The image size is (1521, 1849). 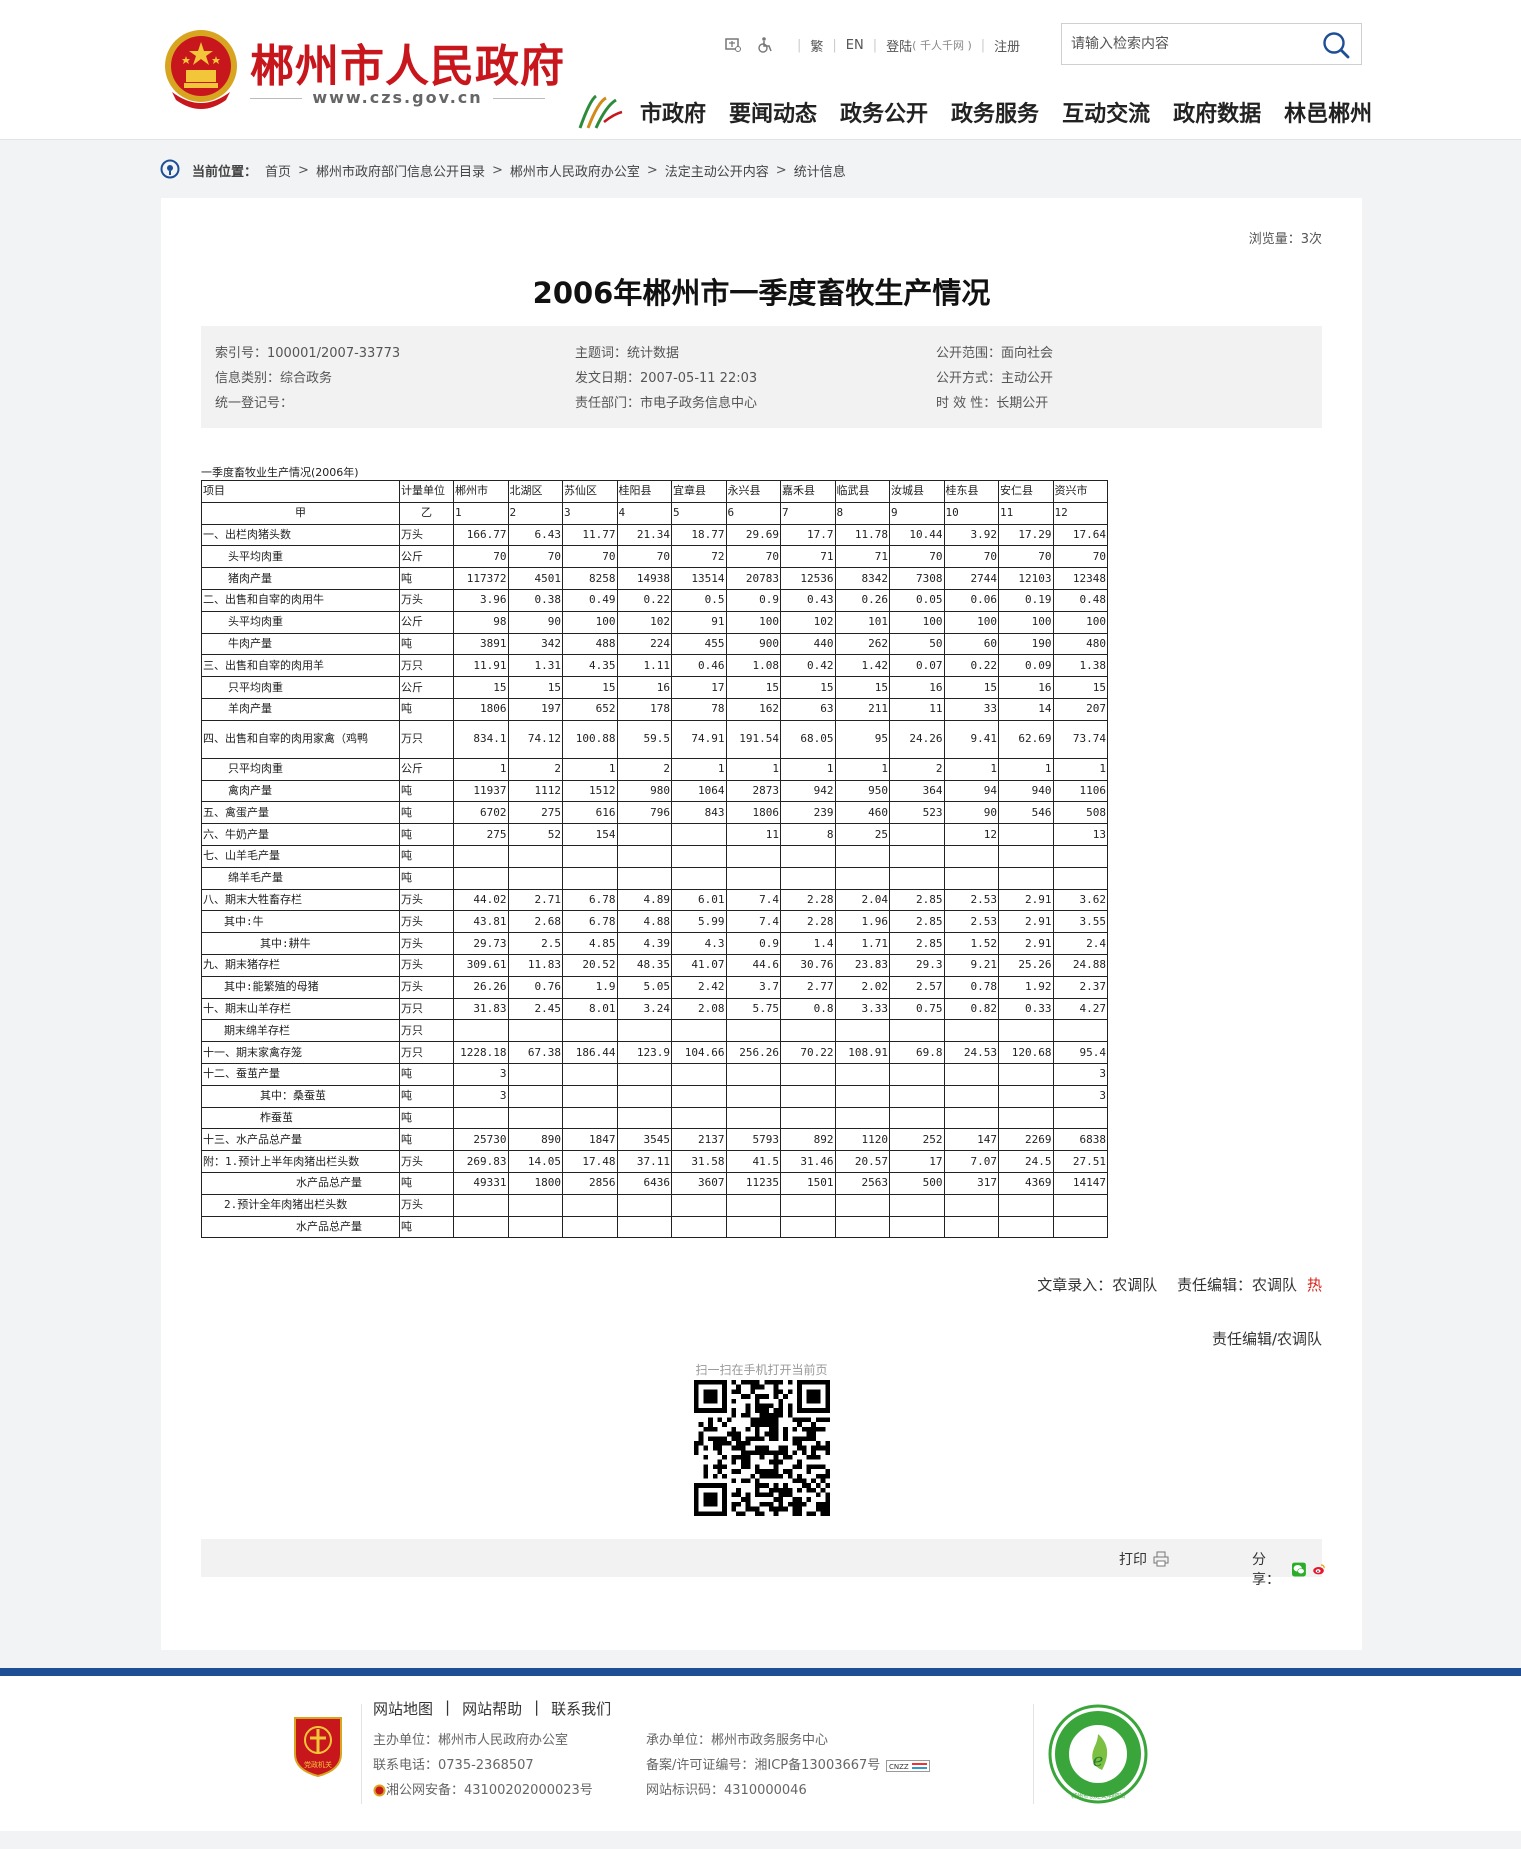 I want to click on table-cell: 17, so click(x=699, y=687).